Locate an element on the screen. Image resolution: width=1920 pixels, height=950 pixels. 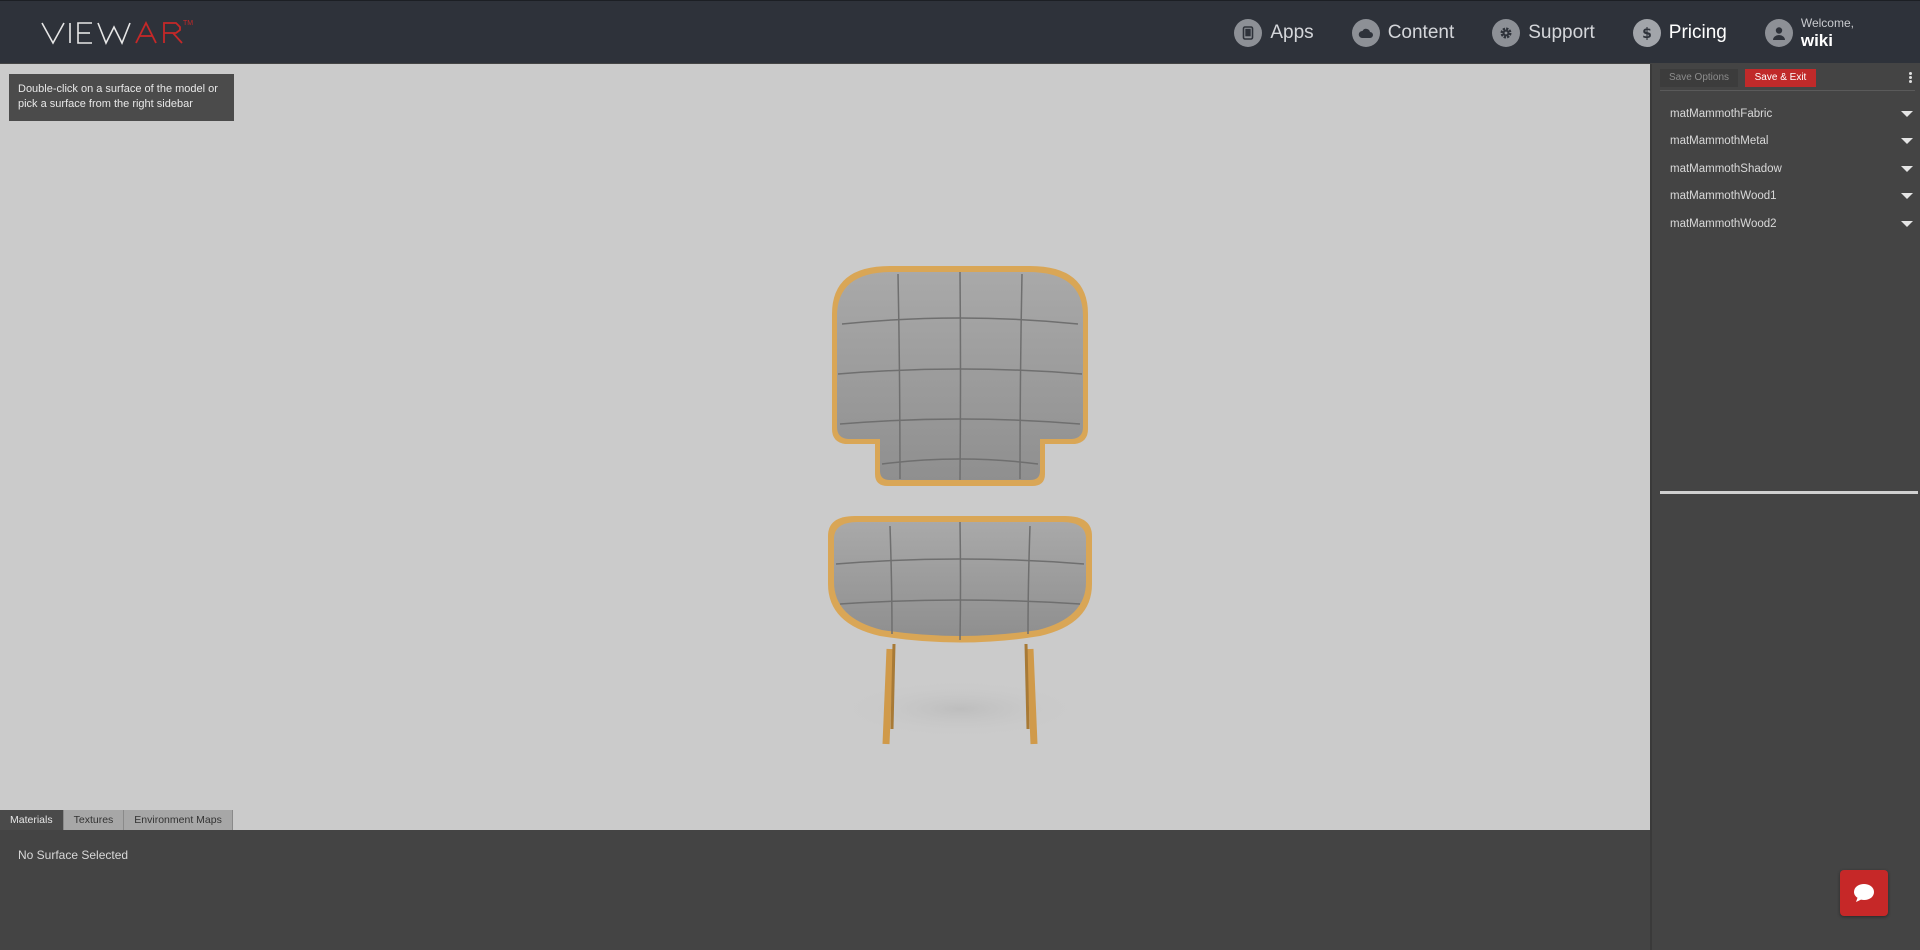
chat-button is located at coordinates (1864, 893).